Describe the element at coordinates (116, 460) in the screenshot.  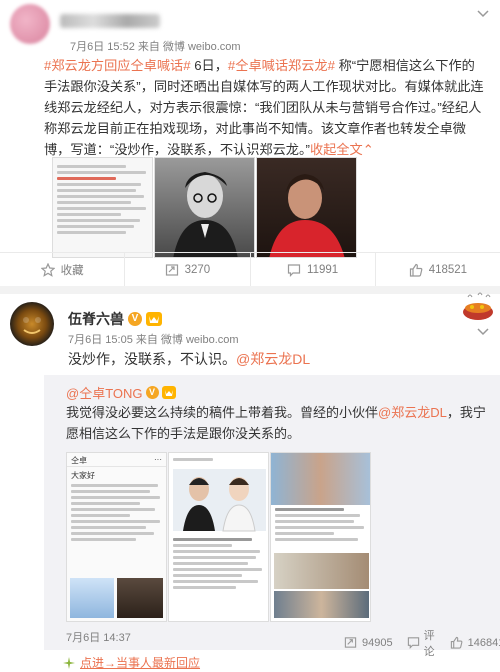
I see `repost-thumb-header: 仝卓 ···` at that location.